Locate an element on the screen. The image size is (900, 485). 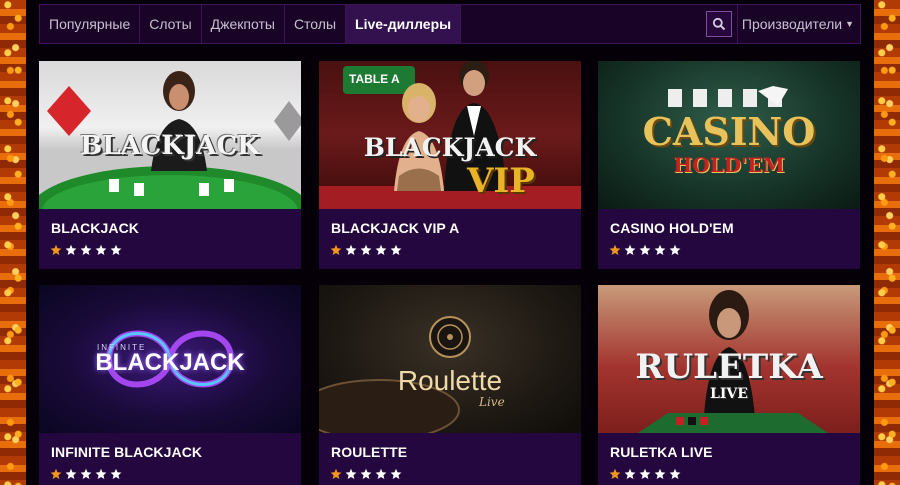
fire-border-left is located at coordinates (13, 242).